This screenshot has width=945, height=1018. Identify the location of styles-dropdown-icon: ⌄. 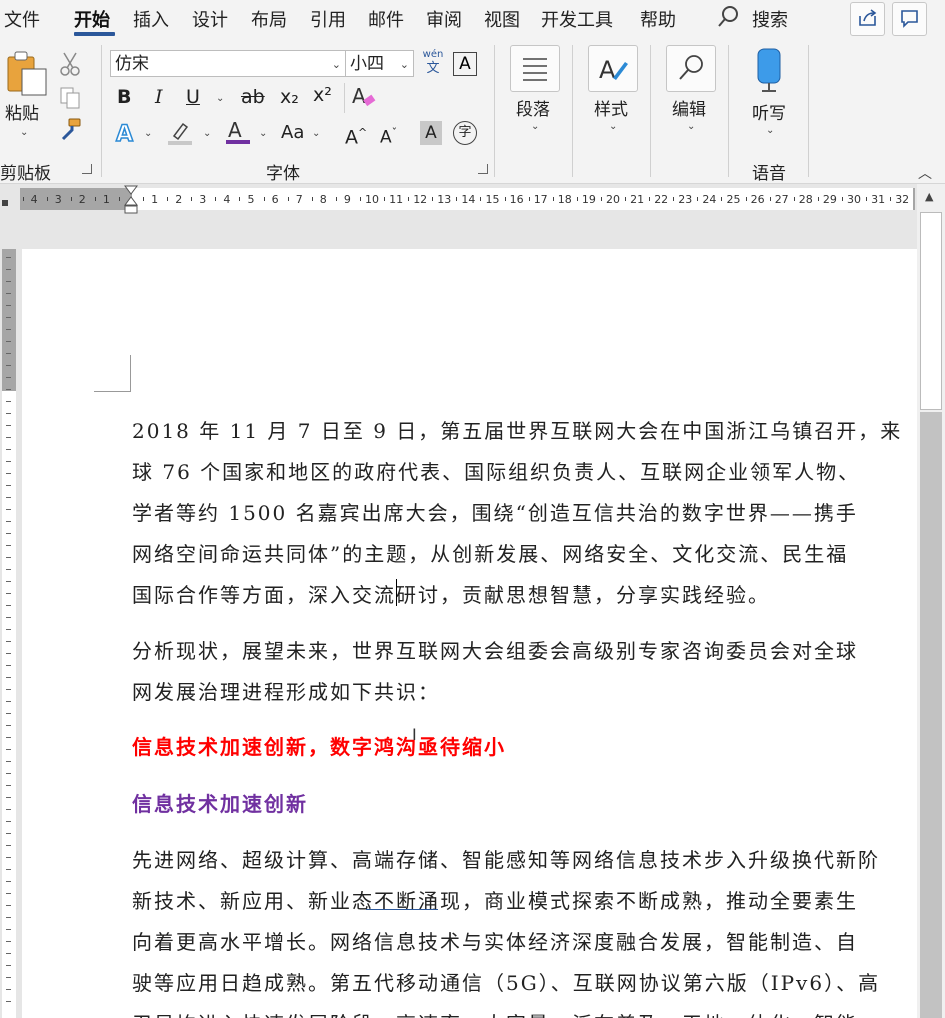
(613, 126).